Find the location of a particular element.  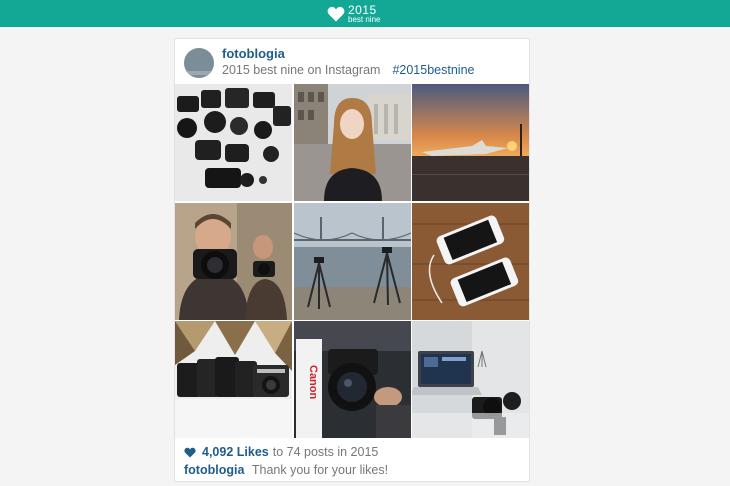

top-bar: 2015 best nine is located at coordinates (365, 13).